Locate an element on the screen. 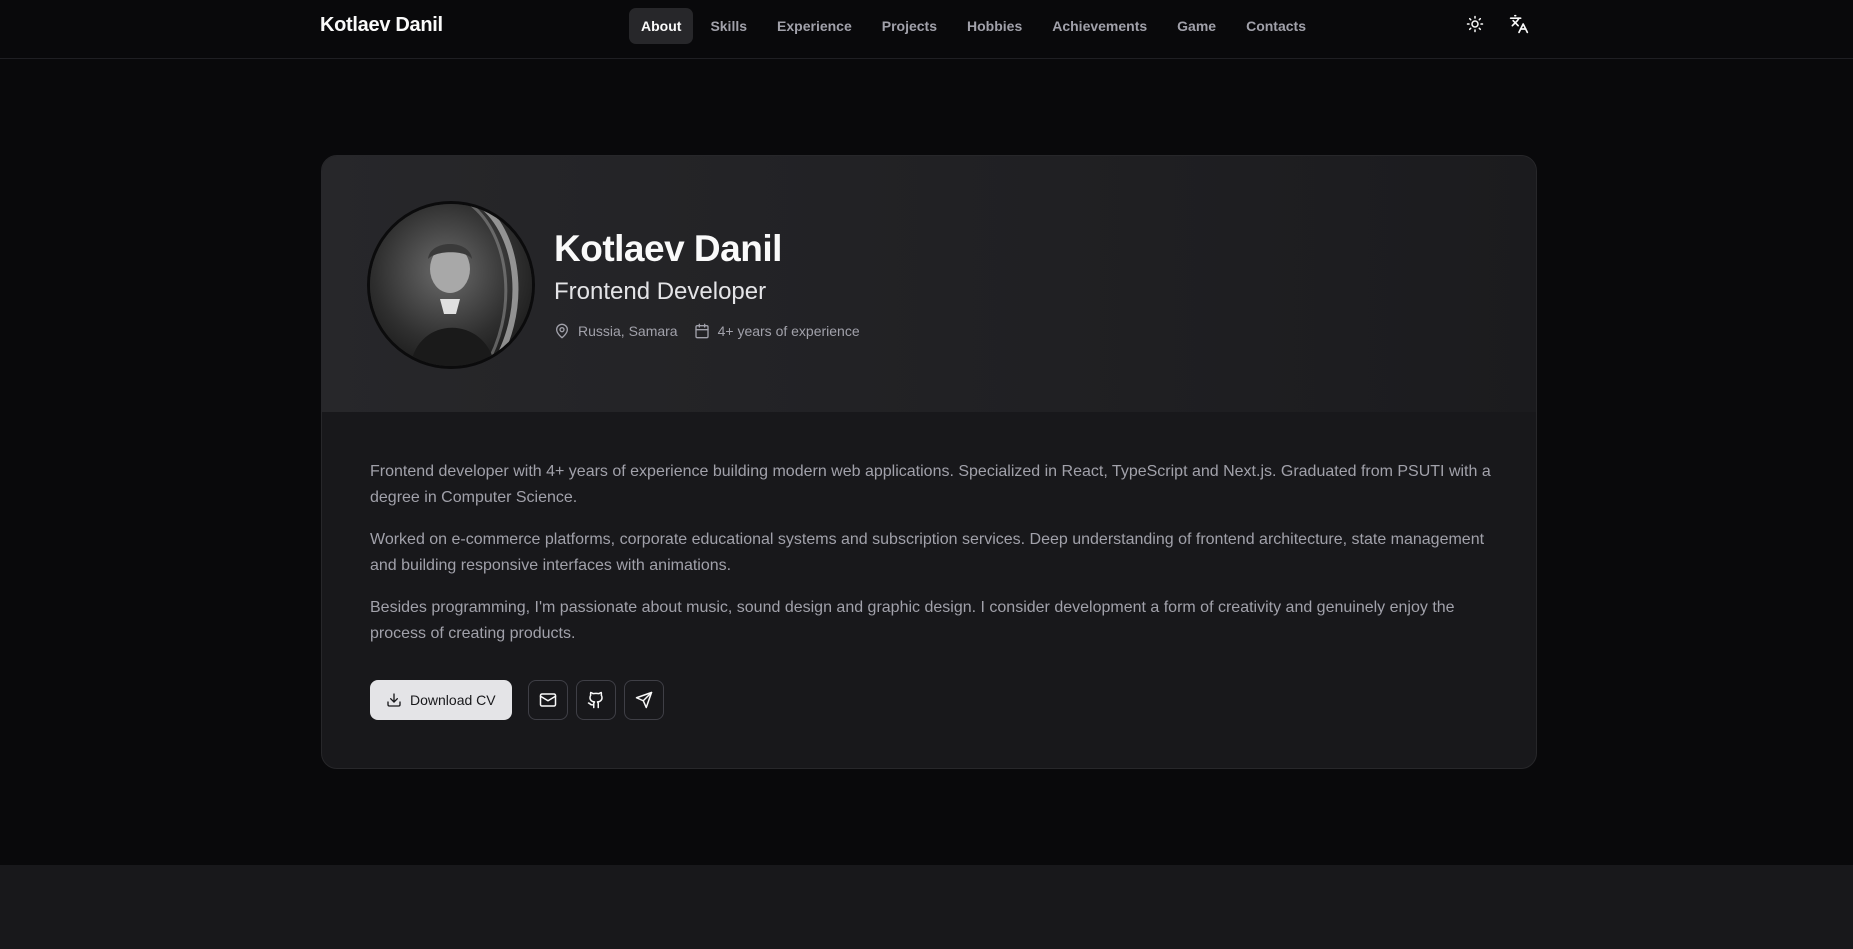  calendar-icon is located at coordinates (701, 331).